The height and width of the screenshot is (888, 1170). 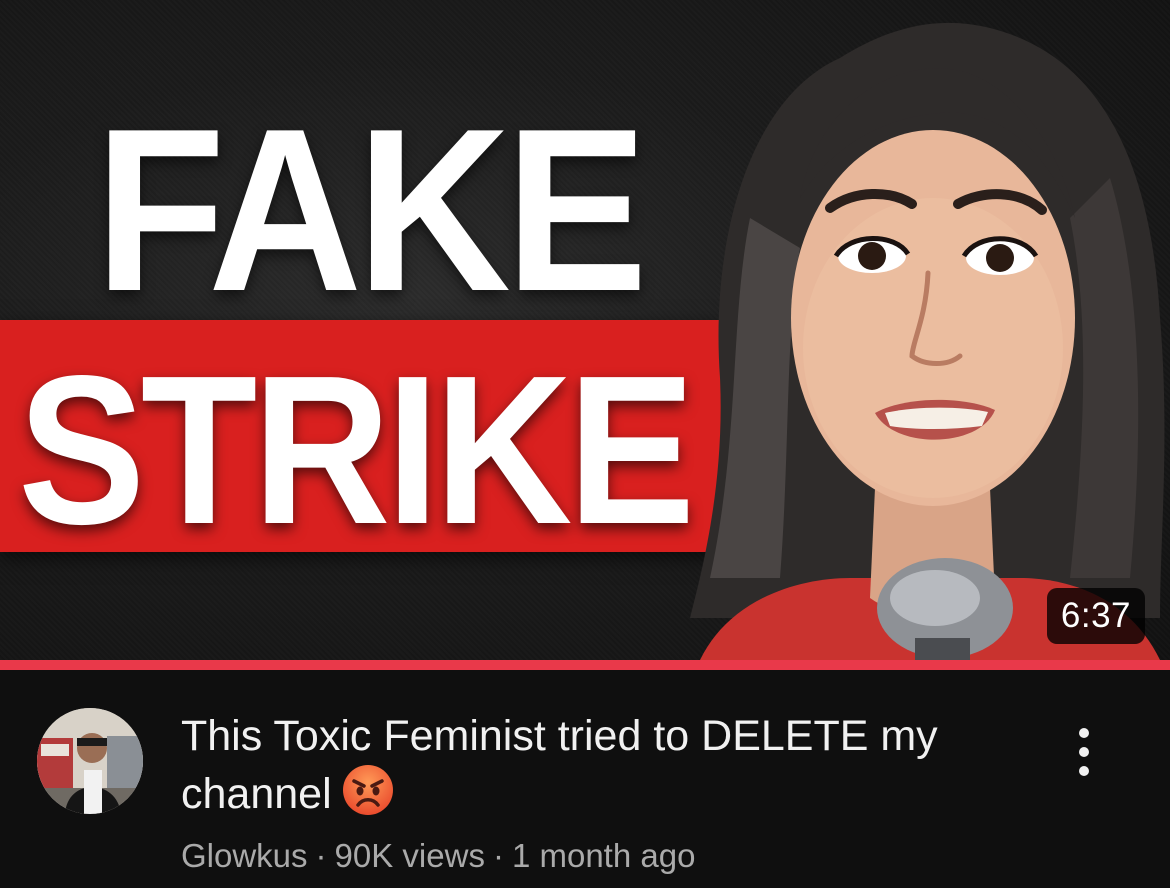 I want to click on channel-name: Glowkus, so click(x=244, y=855).